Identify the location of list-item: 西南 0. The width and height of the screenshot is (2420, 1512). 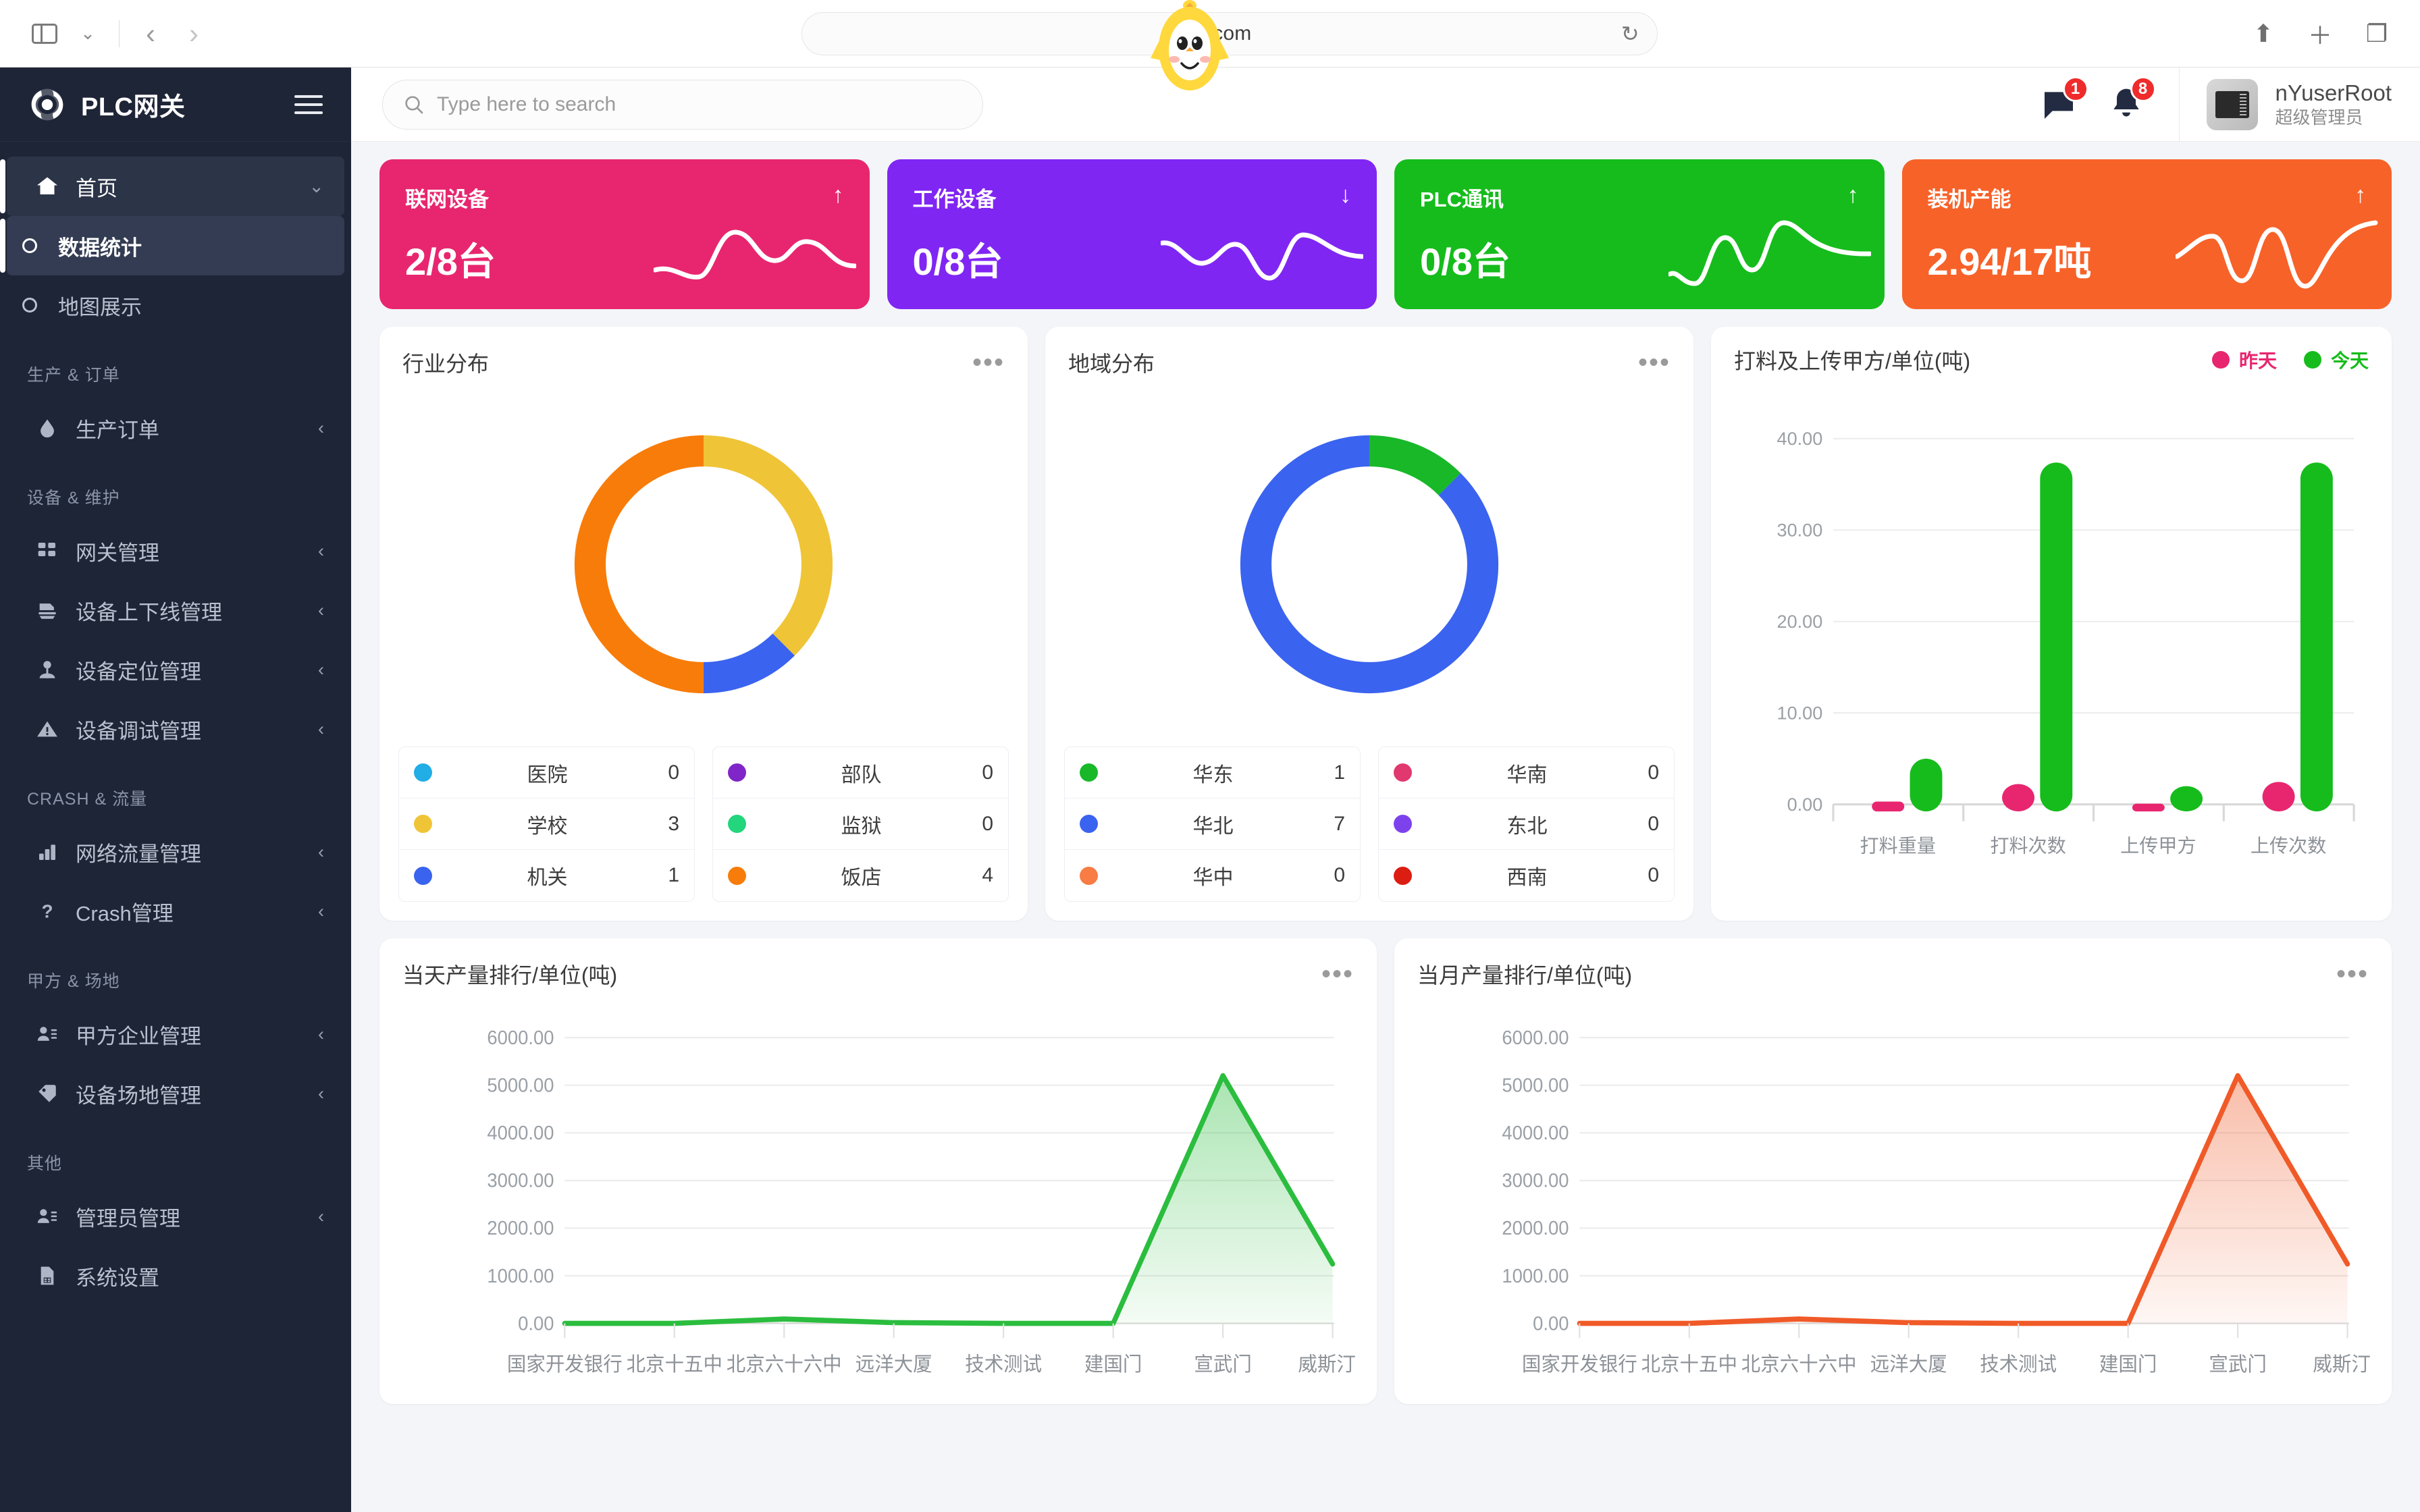
(1526, 875).